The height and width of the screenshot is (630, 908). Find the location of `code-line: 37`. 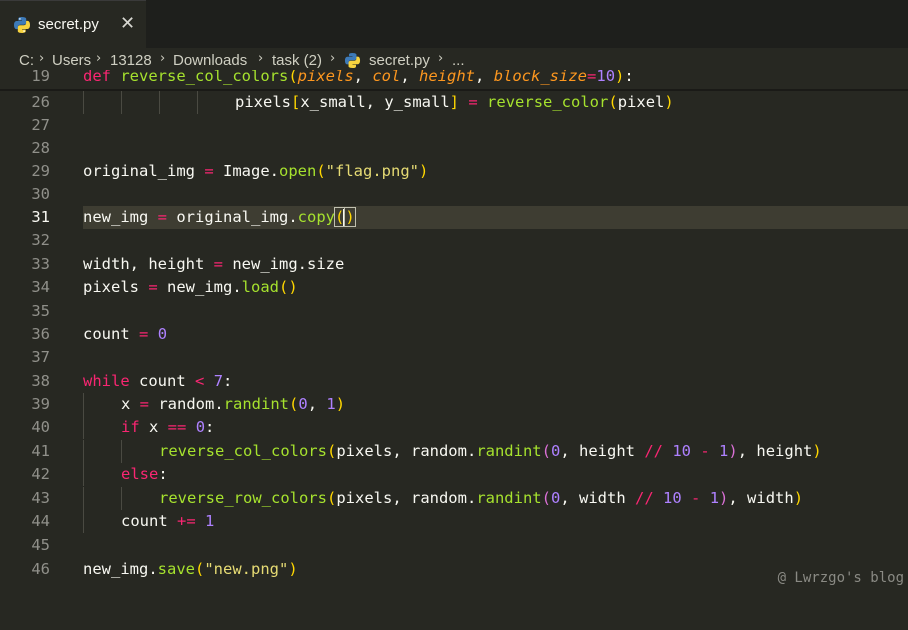

code-line: 37 is located at coordinates (454, 357).